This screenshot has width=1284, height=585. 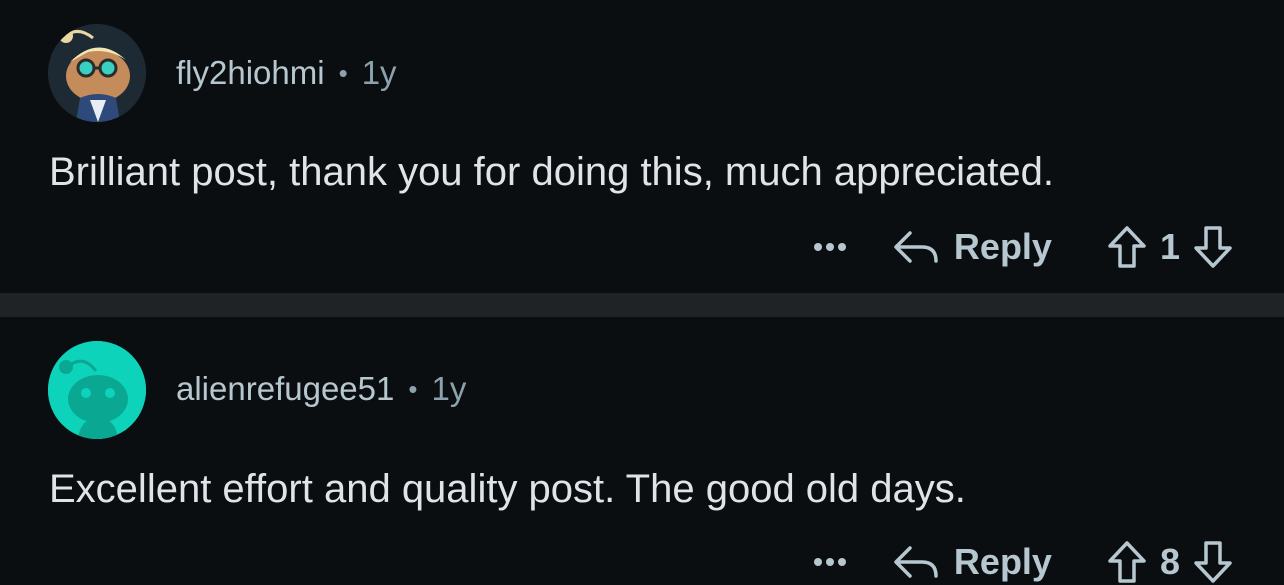 I want to click on vote-count: 1, so click(x=1169, y=246).